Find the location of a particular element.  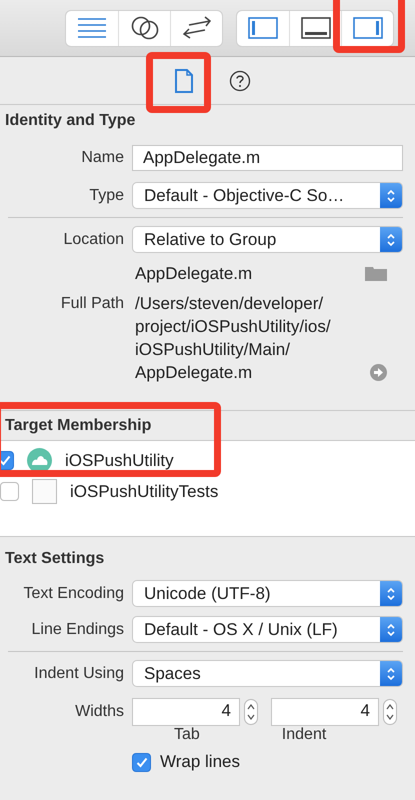

field-label: Indent Using is located at coordinates (78, 673).